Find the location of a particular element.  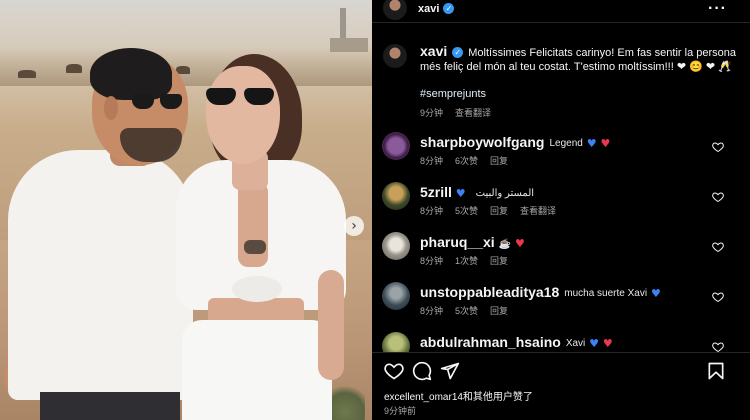

comment-item: 5zrill ♥ المستر والبيت 8分钟 5次赞 回复 查看翻译 is located at coordinates (561, 207).